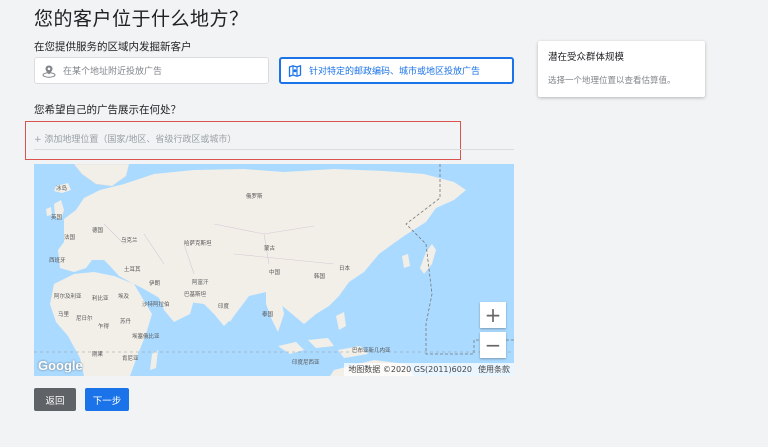 Image resolution: width=768 pixels, height=447 pixels. I want to click on location-question: 您希望自己的广告展示在何处？, so click(107, 110).